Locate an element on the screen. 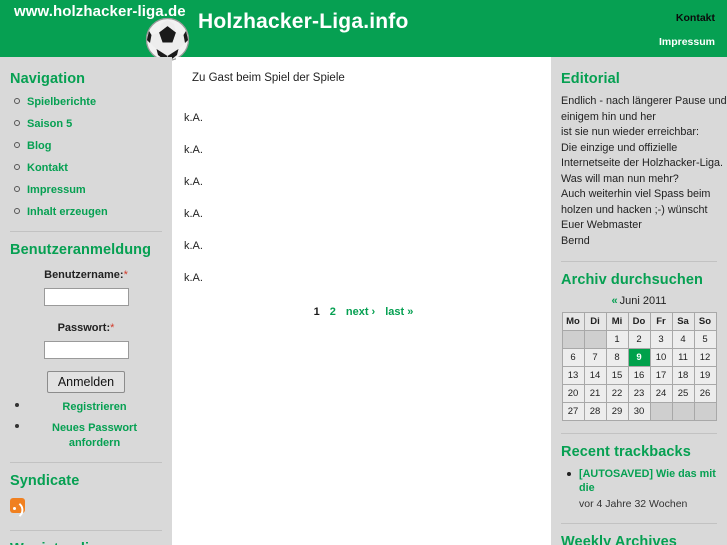 The image size is (727, 545). weekly-archives-block: Weekly Archives is located at coordinates (639, 539).